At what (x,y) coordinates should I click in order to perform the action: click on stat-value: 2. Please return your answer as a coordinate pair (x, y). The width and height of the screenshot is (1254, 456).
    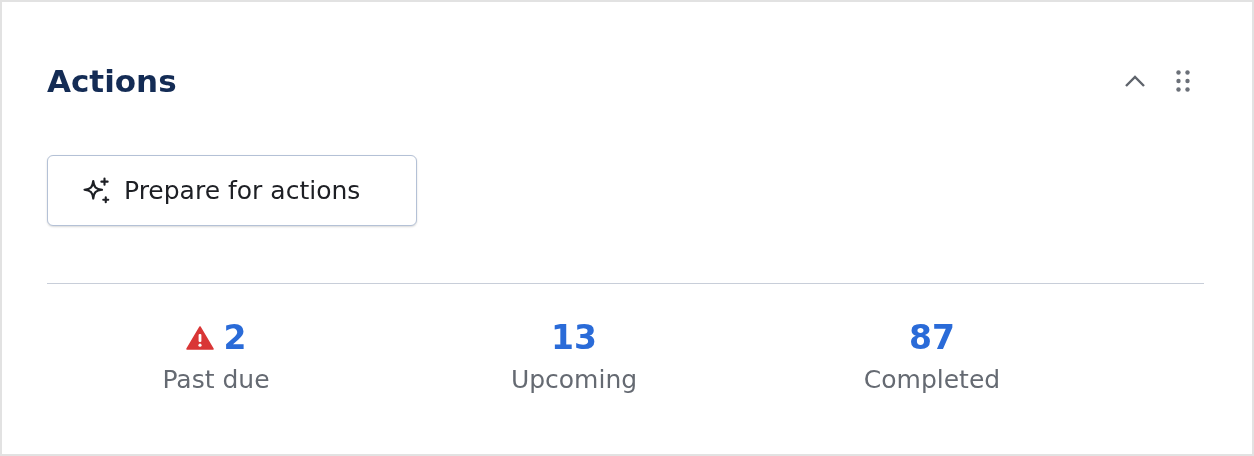
    Looking at the image, I should click on (235, 337).